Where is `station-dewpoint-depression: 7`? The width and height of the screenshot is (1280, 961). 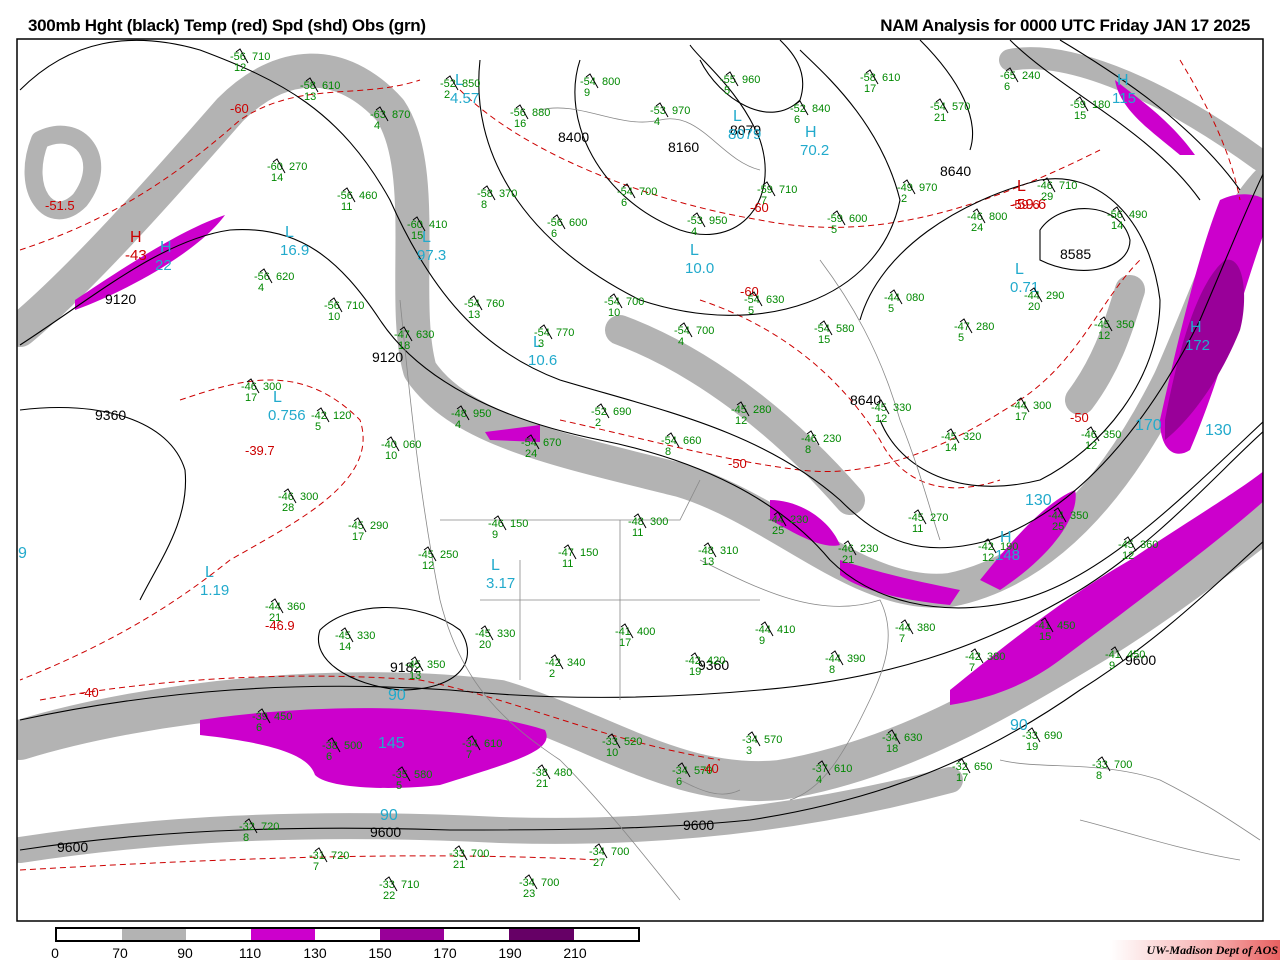 station-dewpoint-depression: 7 is located at coordinates (902, 639).